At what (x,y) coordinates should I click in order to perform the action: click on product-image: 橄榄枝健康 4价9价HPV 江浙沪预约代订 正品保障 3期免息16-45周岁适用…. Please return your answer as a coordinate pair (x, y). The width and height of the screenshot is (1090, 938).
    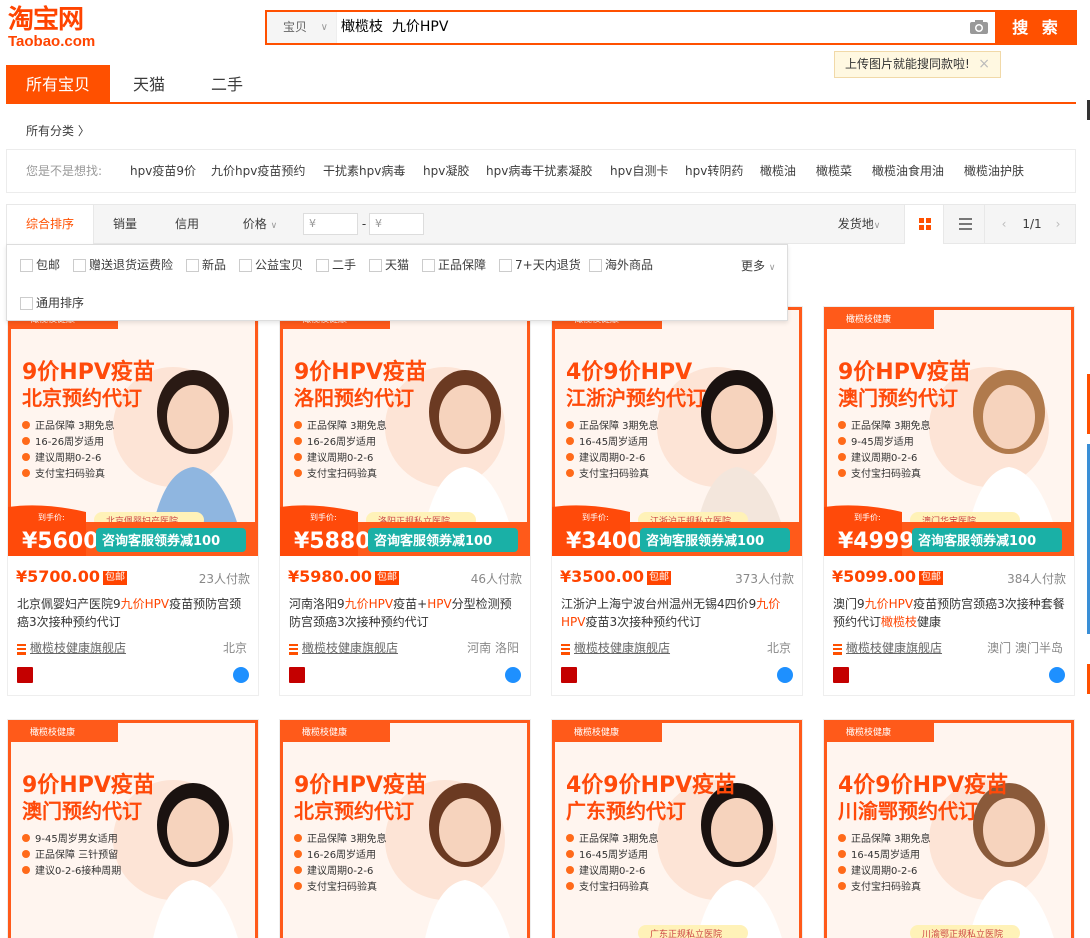
    Looking at the image, I should click on (677, 431).